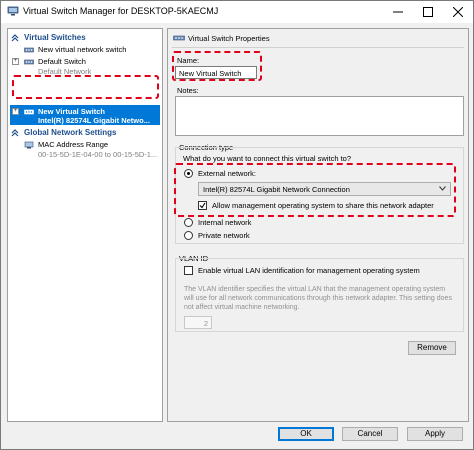  What do you see at coordinates (435, 434) in the screenshot?
I see `apply-button: Apply` at bounding box center [435, 434].